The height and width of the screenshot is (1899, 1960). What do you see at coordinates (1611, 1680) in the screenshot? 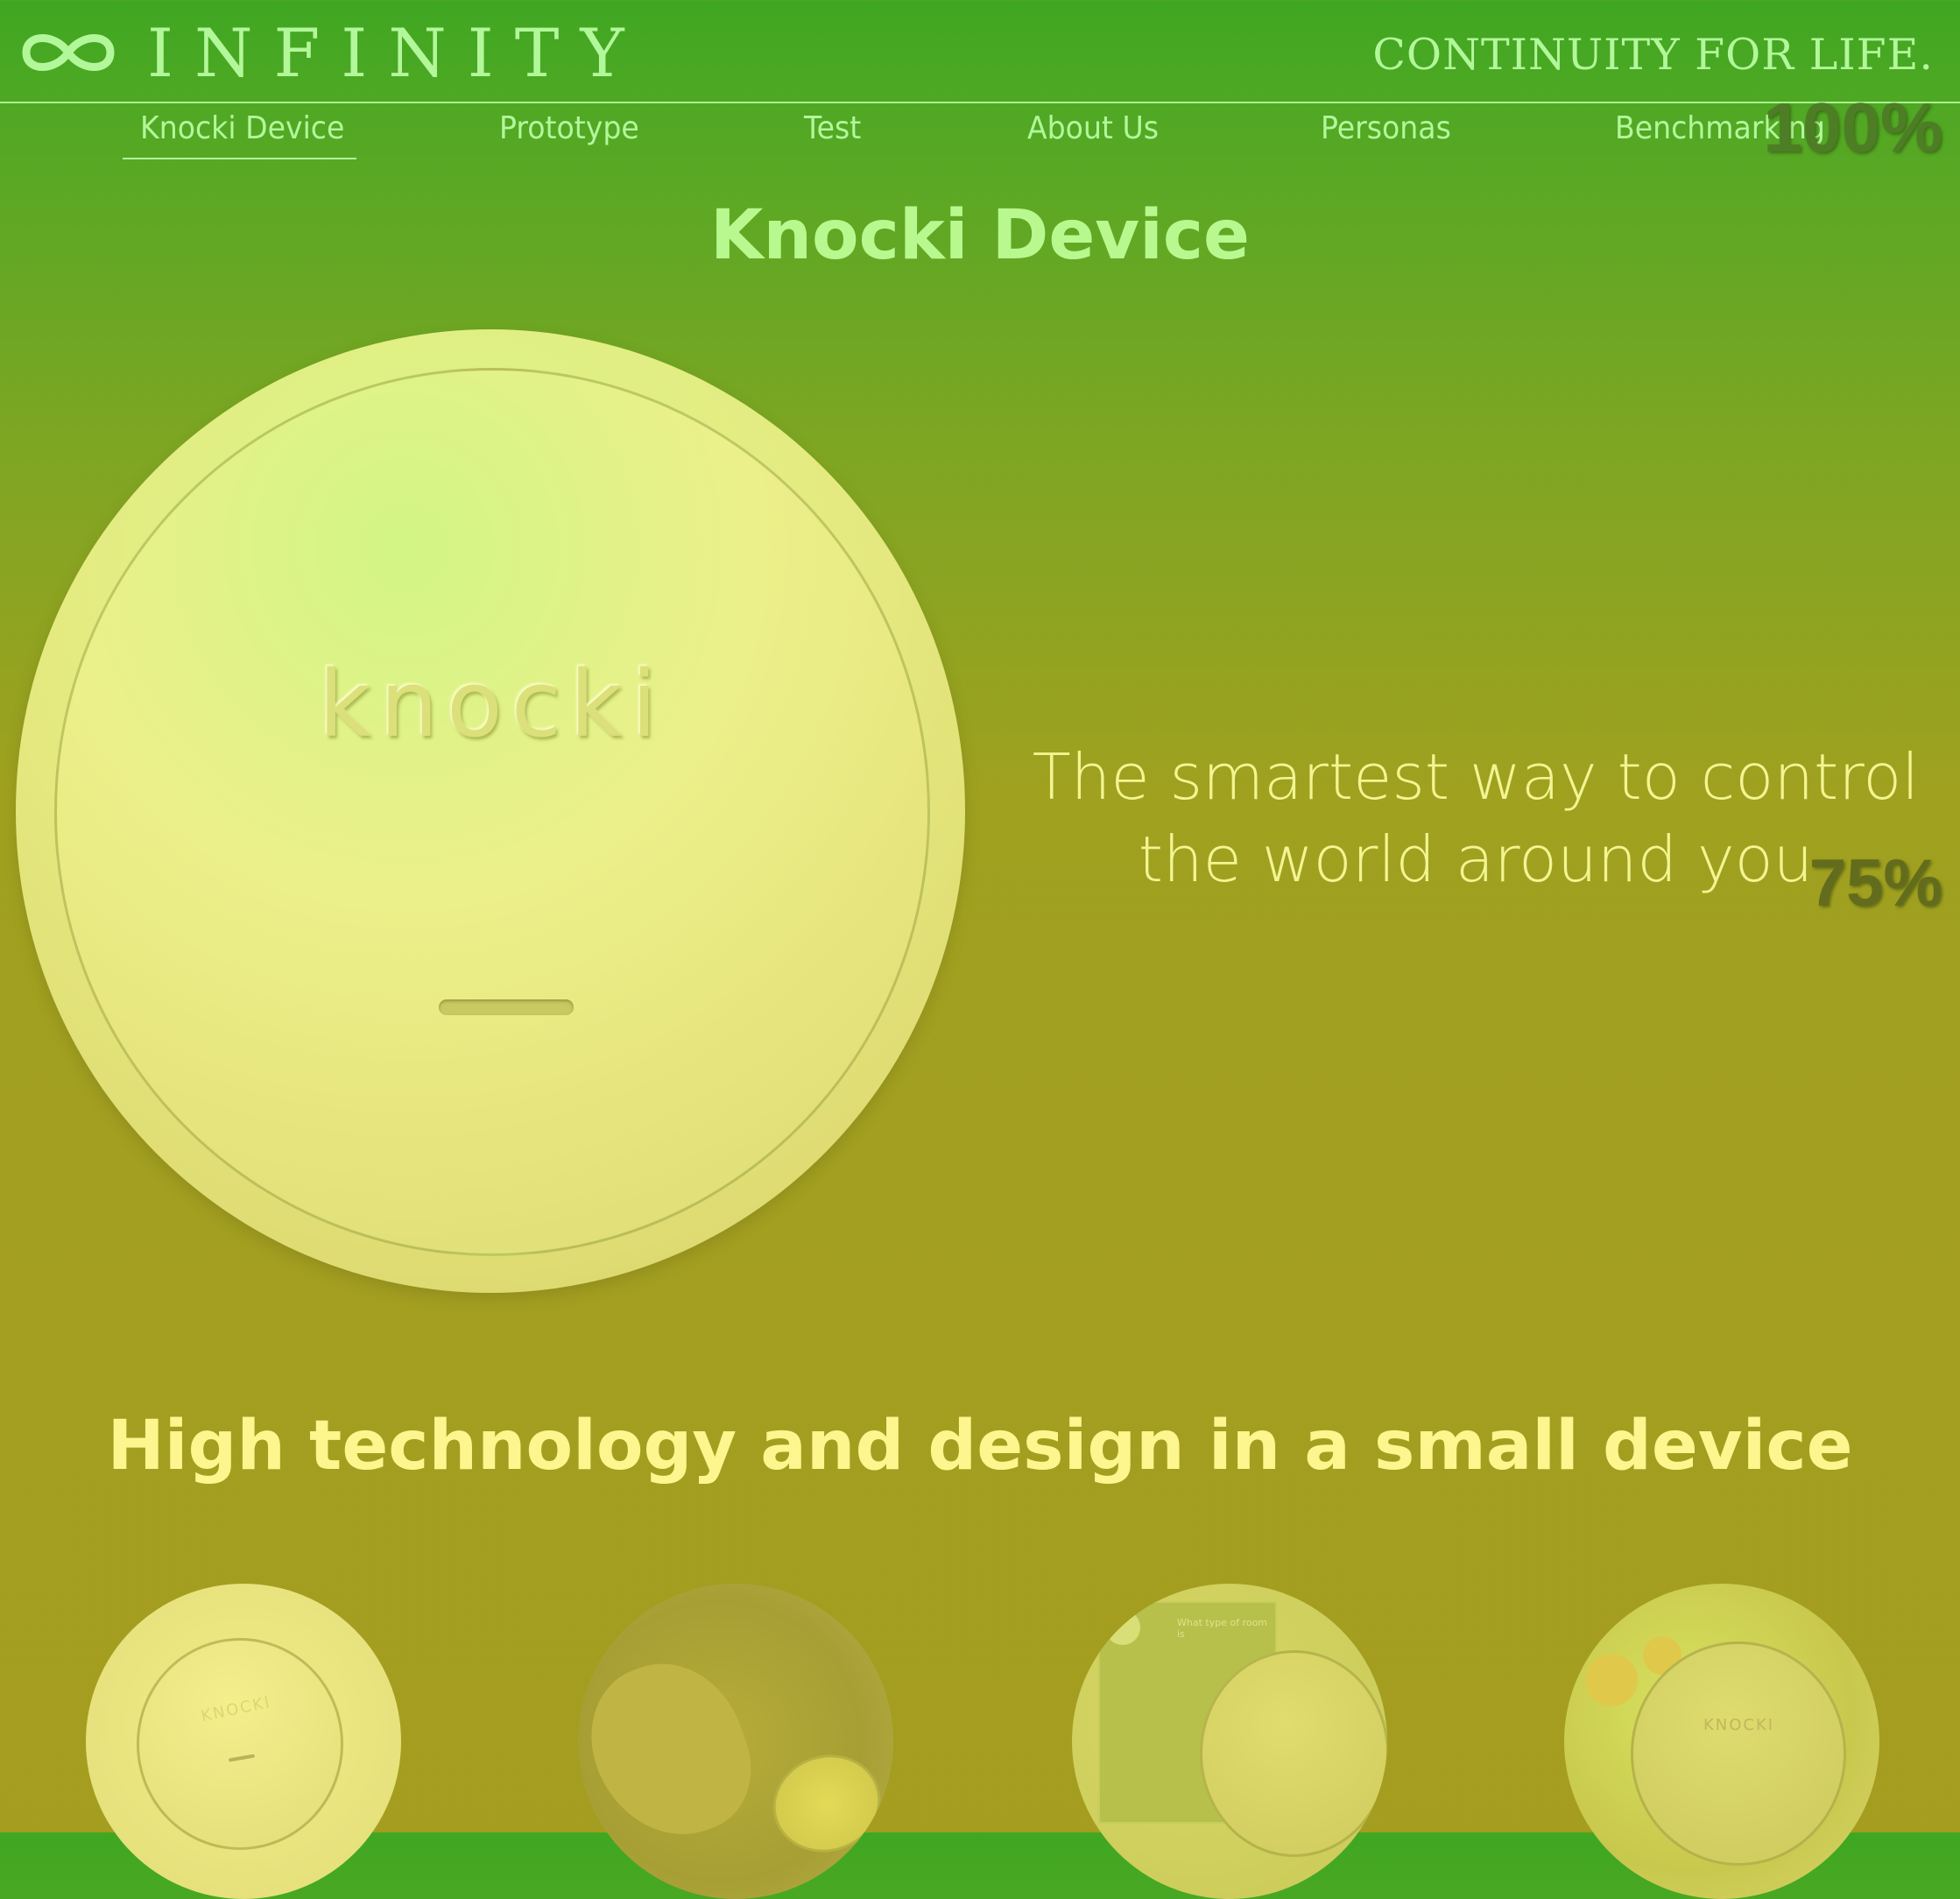
I see `fruit-blob` at bounding box center [1611, 1680].